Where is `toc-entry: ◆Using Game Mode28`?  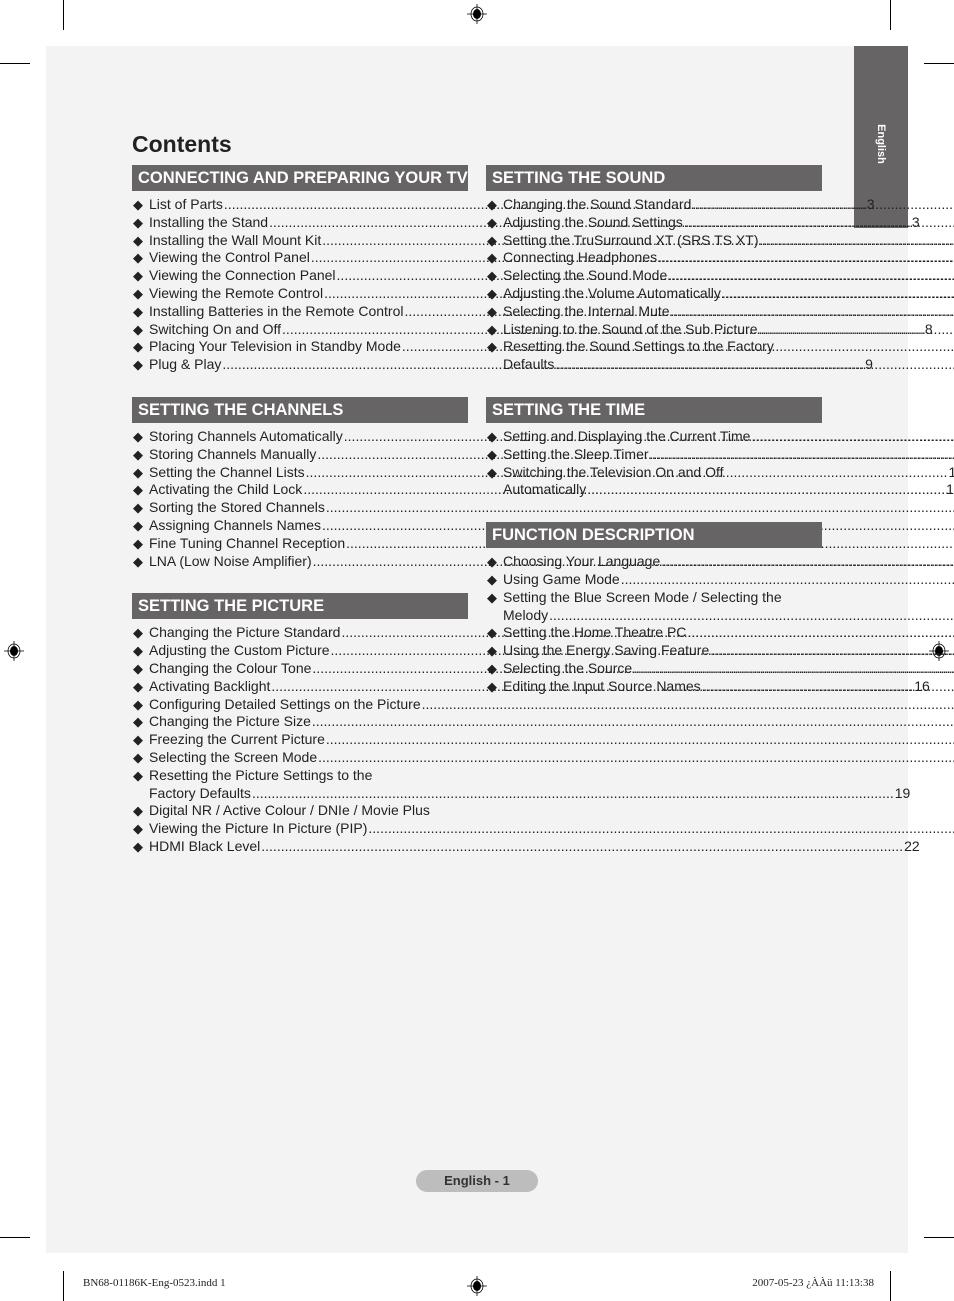 toc-entry: ◆Using Game Mode28 is located at coordinates (654, 580).